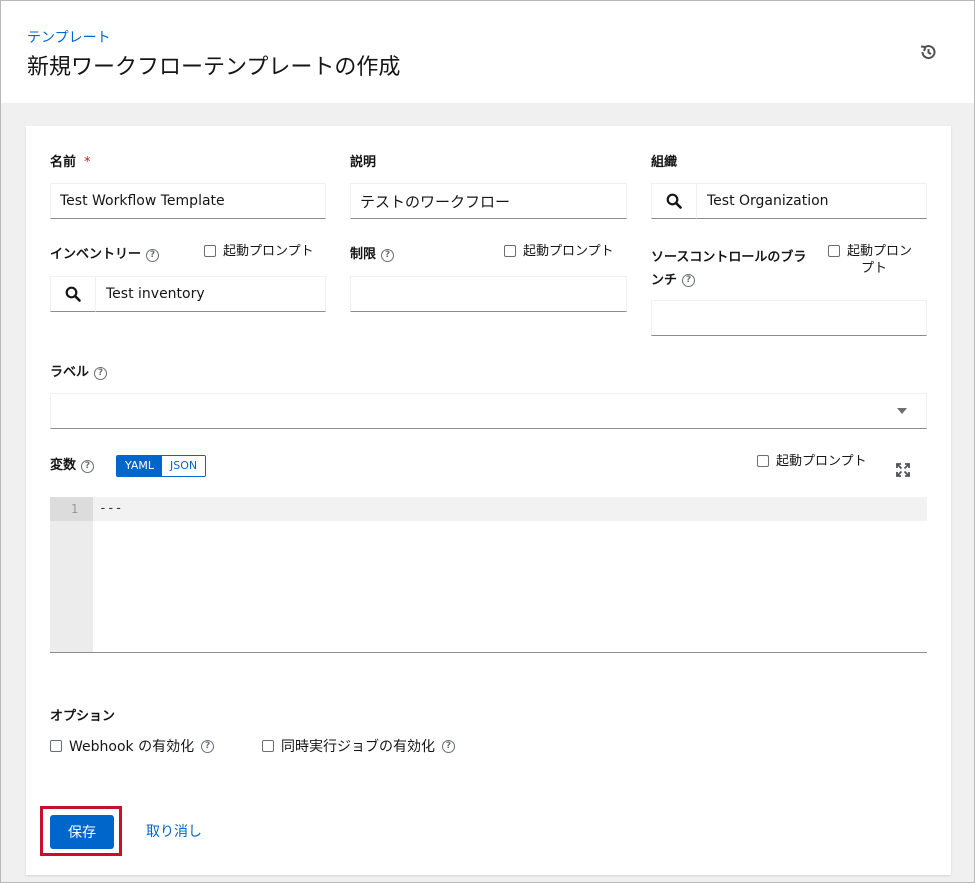 This screenshot has width=975, height=883. Describe the element at coordinates (821, 461) in the screenshot. I see `variables-prompt-label: 起動プロンプト` at that location.